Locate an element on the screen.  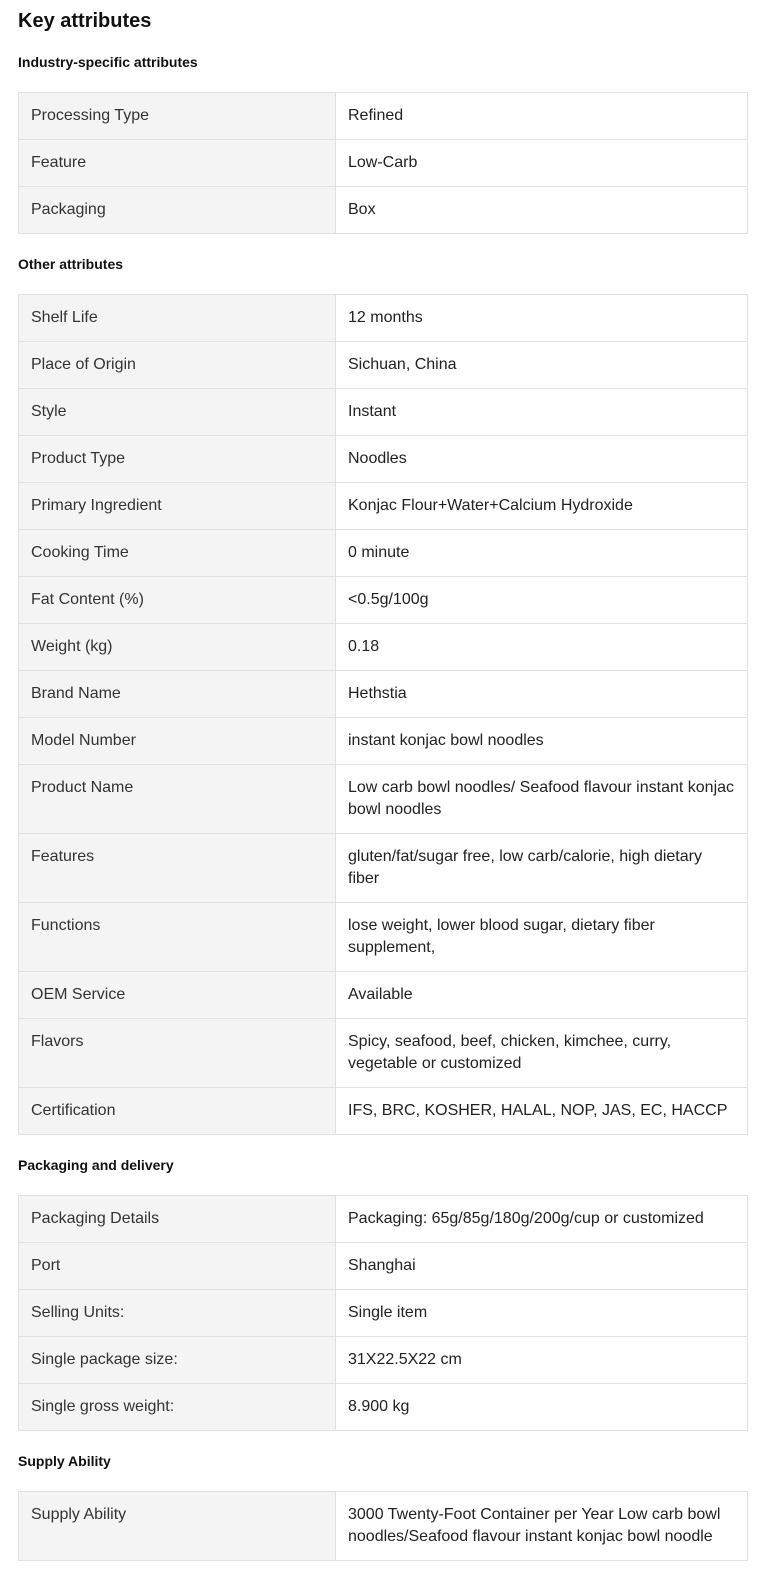
attribute-value: Available is located at coordinates (541, 995).